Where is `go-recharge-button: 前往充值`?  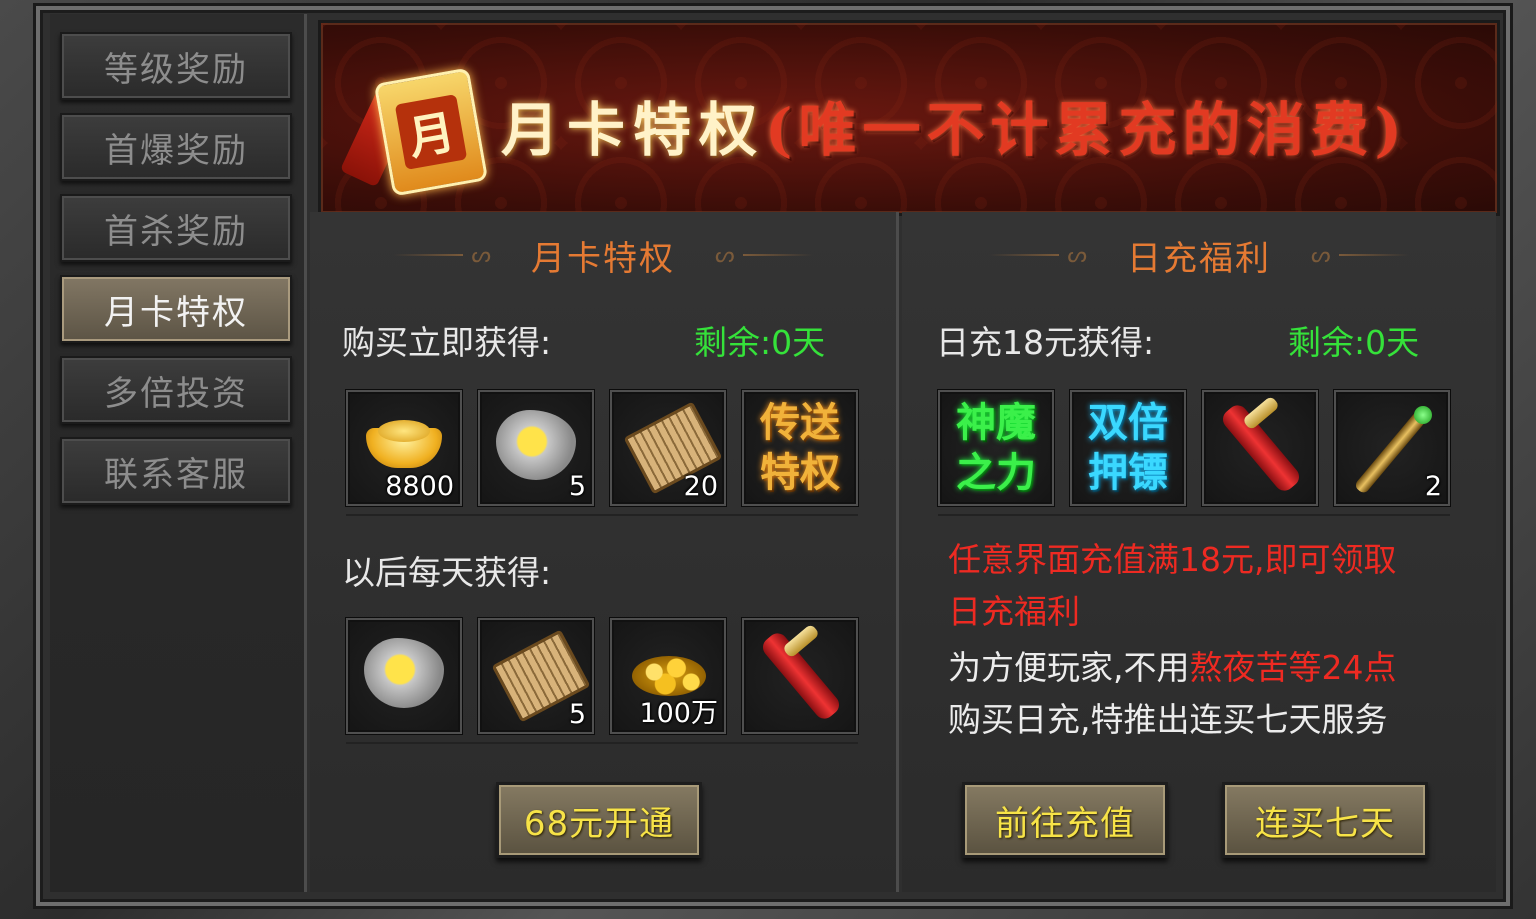
go-recharge-button: 前往充值 is located at coordinates (1065, 820).